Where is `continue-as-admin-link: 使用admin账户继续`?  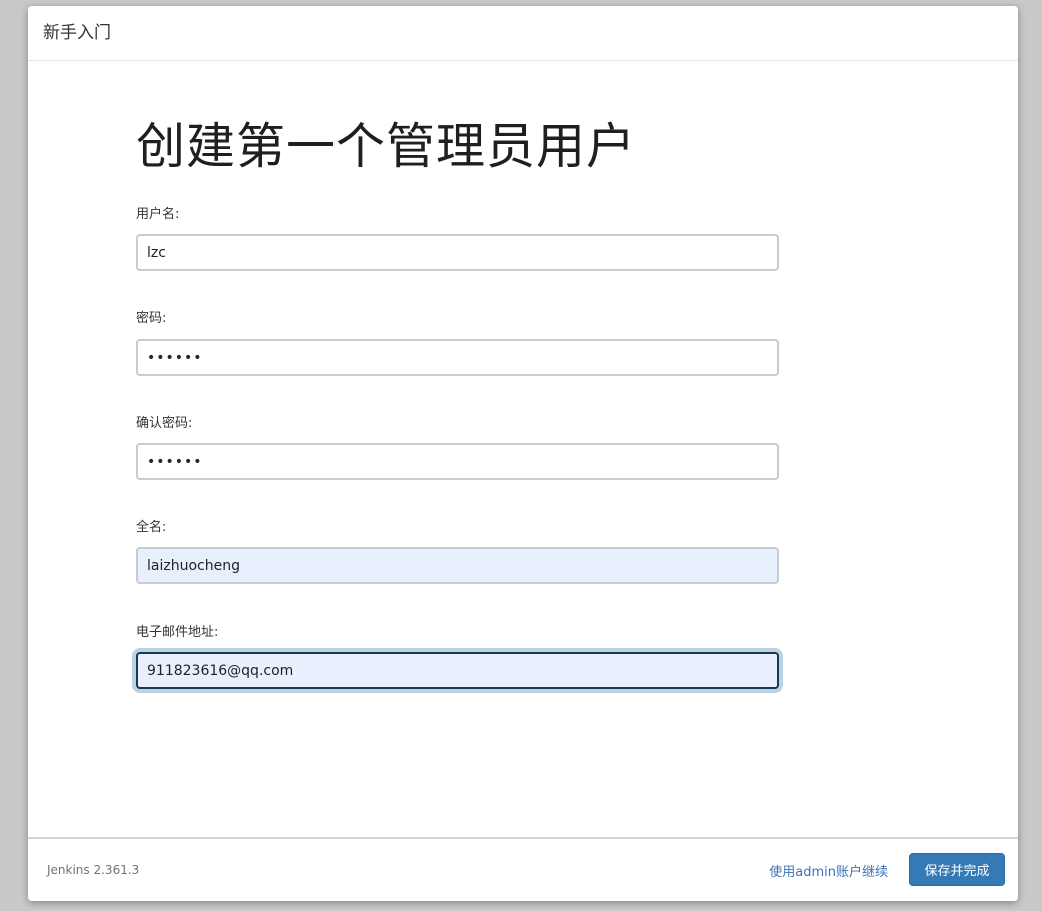 continue-as-admin-link: 使用admin账户继续 is located at coordinates (828, 870).